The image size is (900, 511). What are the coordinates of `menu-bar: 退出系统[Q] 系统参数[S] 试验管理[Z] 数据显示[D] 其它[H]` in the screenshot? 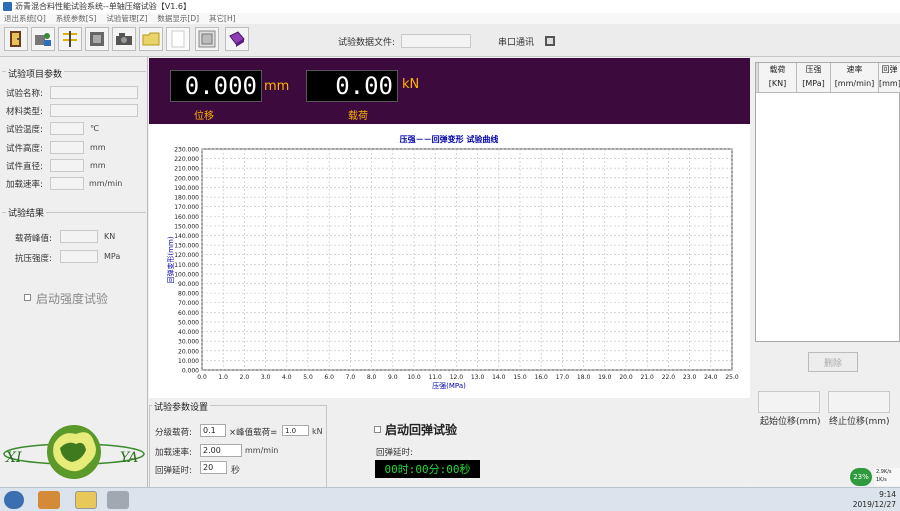 It's located at (450, 18).